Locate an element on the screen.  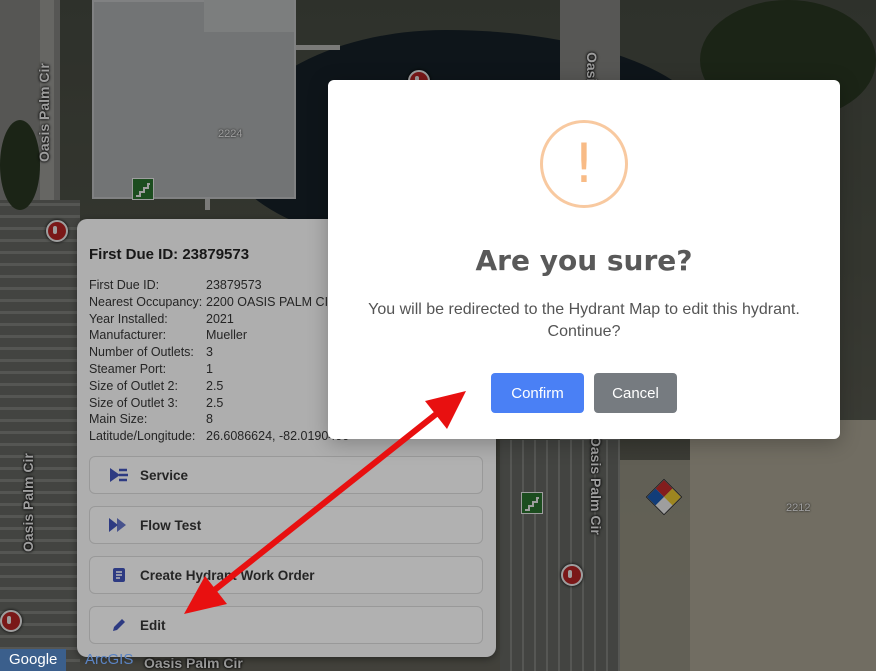
exclamation-icon: ! is located at coordinates (584, 164).